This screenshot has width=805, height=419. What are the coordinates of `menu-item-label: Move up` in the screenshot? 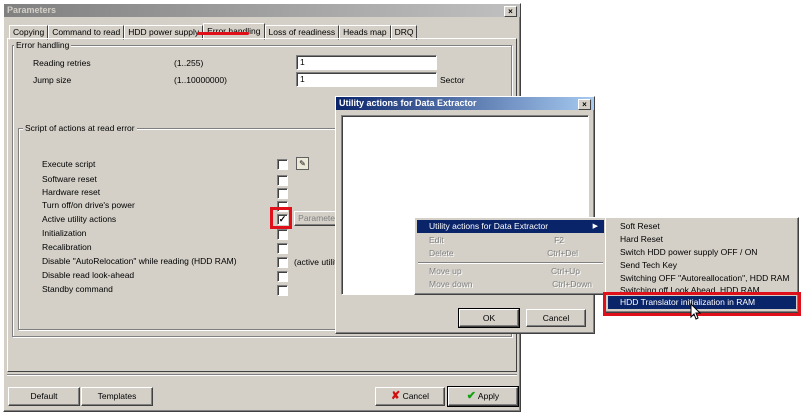 It's located at (445, 271).